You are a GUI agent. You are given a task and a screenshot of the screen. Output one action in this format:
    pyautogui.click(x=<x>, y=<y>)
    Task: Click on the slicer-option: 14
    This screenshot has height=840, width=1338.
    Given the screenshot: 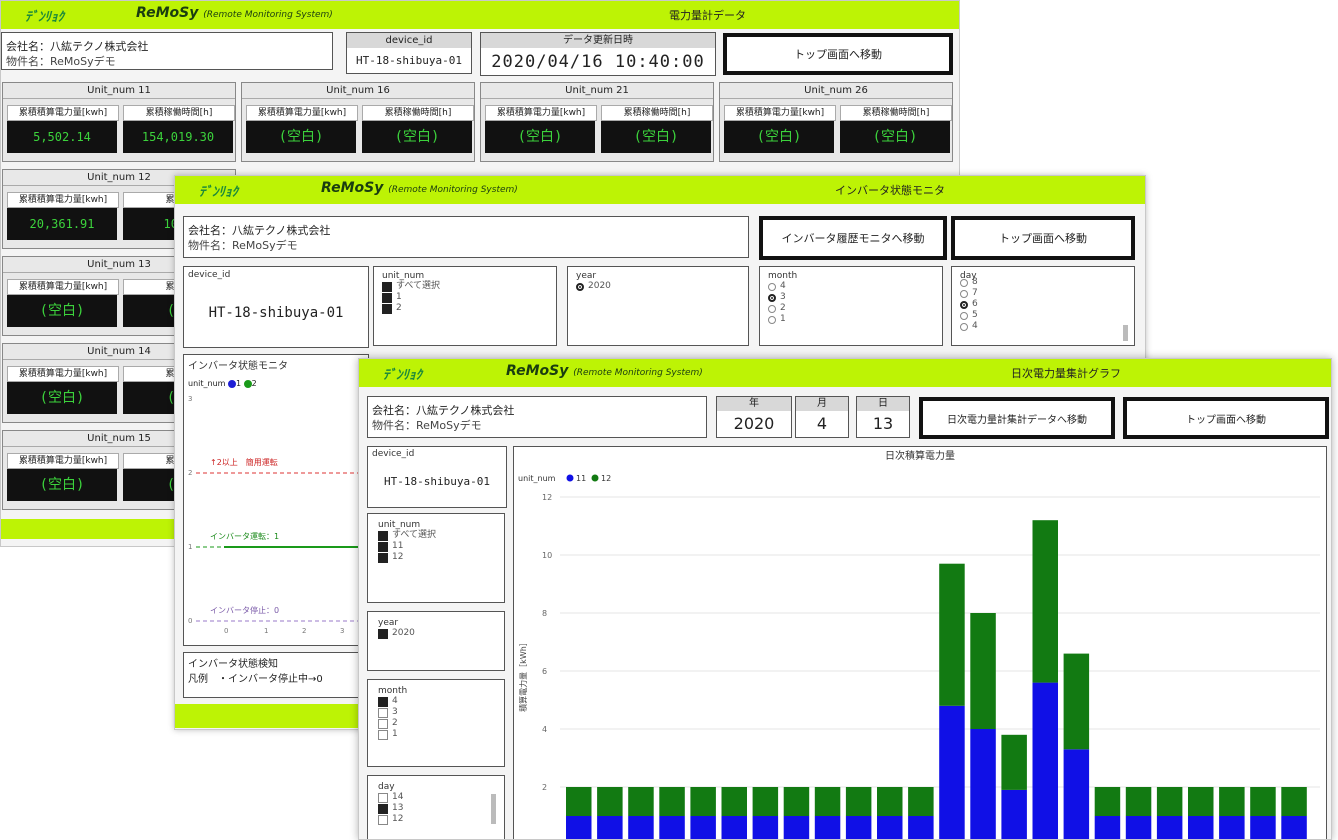 What is the action you would take?
    pyautogui.click(x=436, y=797)
    